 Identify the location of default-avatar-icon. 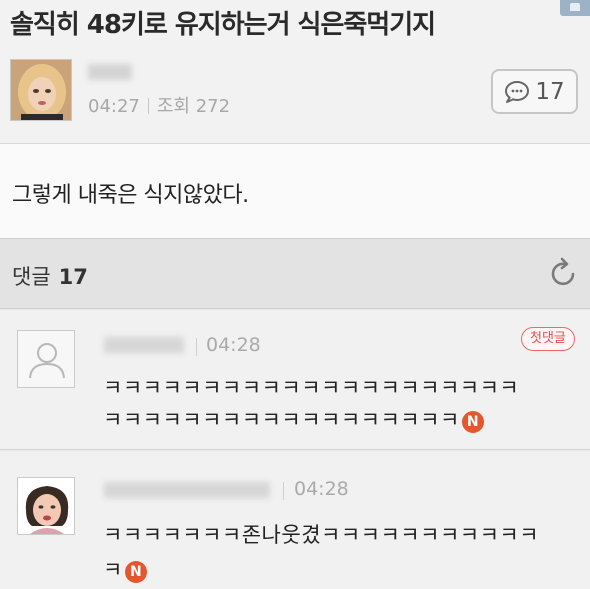
(46, 359).